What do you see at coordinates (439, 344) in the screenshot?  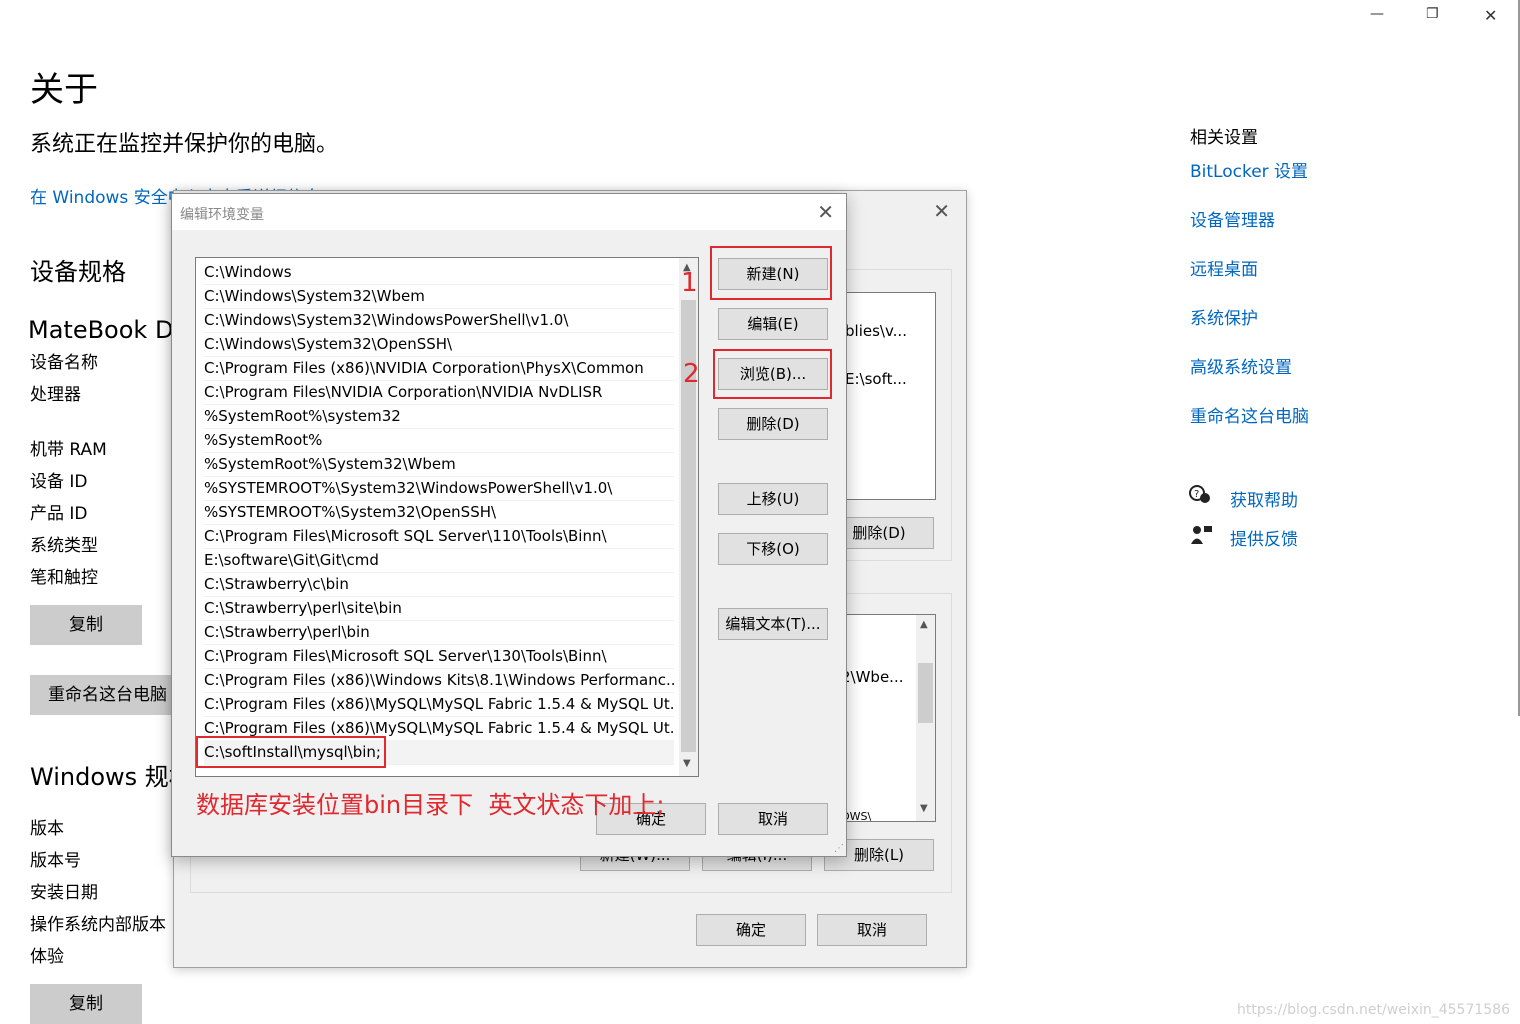 I see `path-item: C:\Windows\System32\OpenSSH\` at bounding box center [439, 344].